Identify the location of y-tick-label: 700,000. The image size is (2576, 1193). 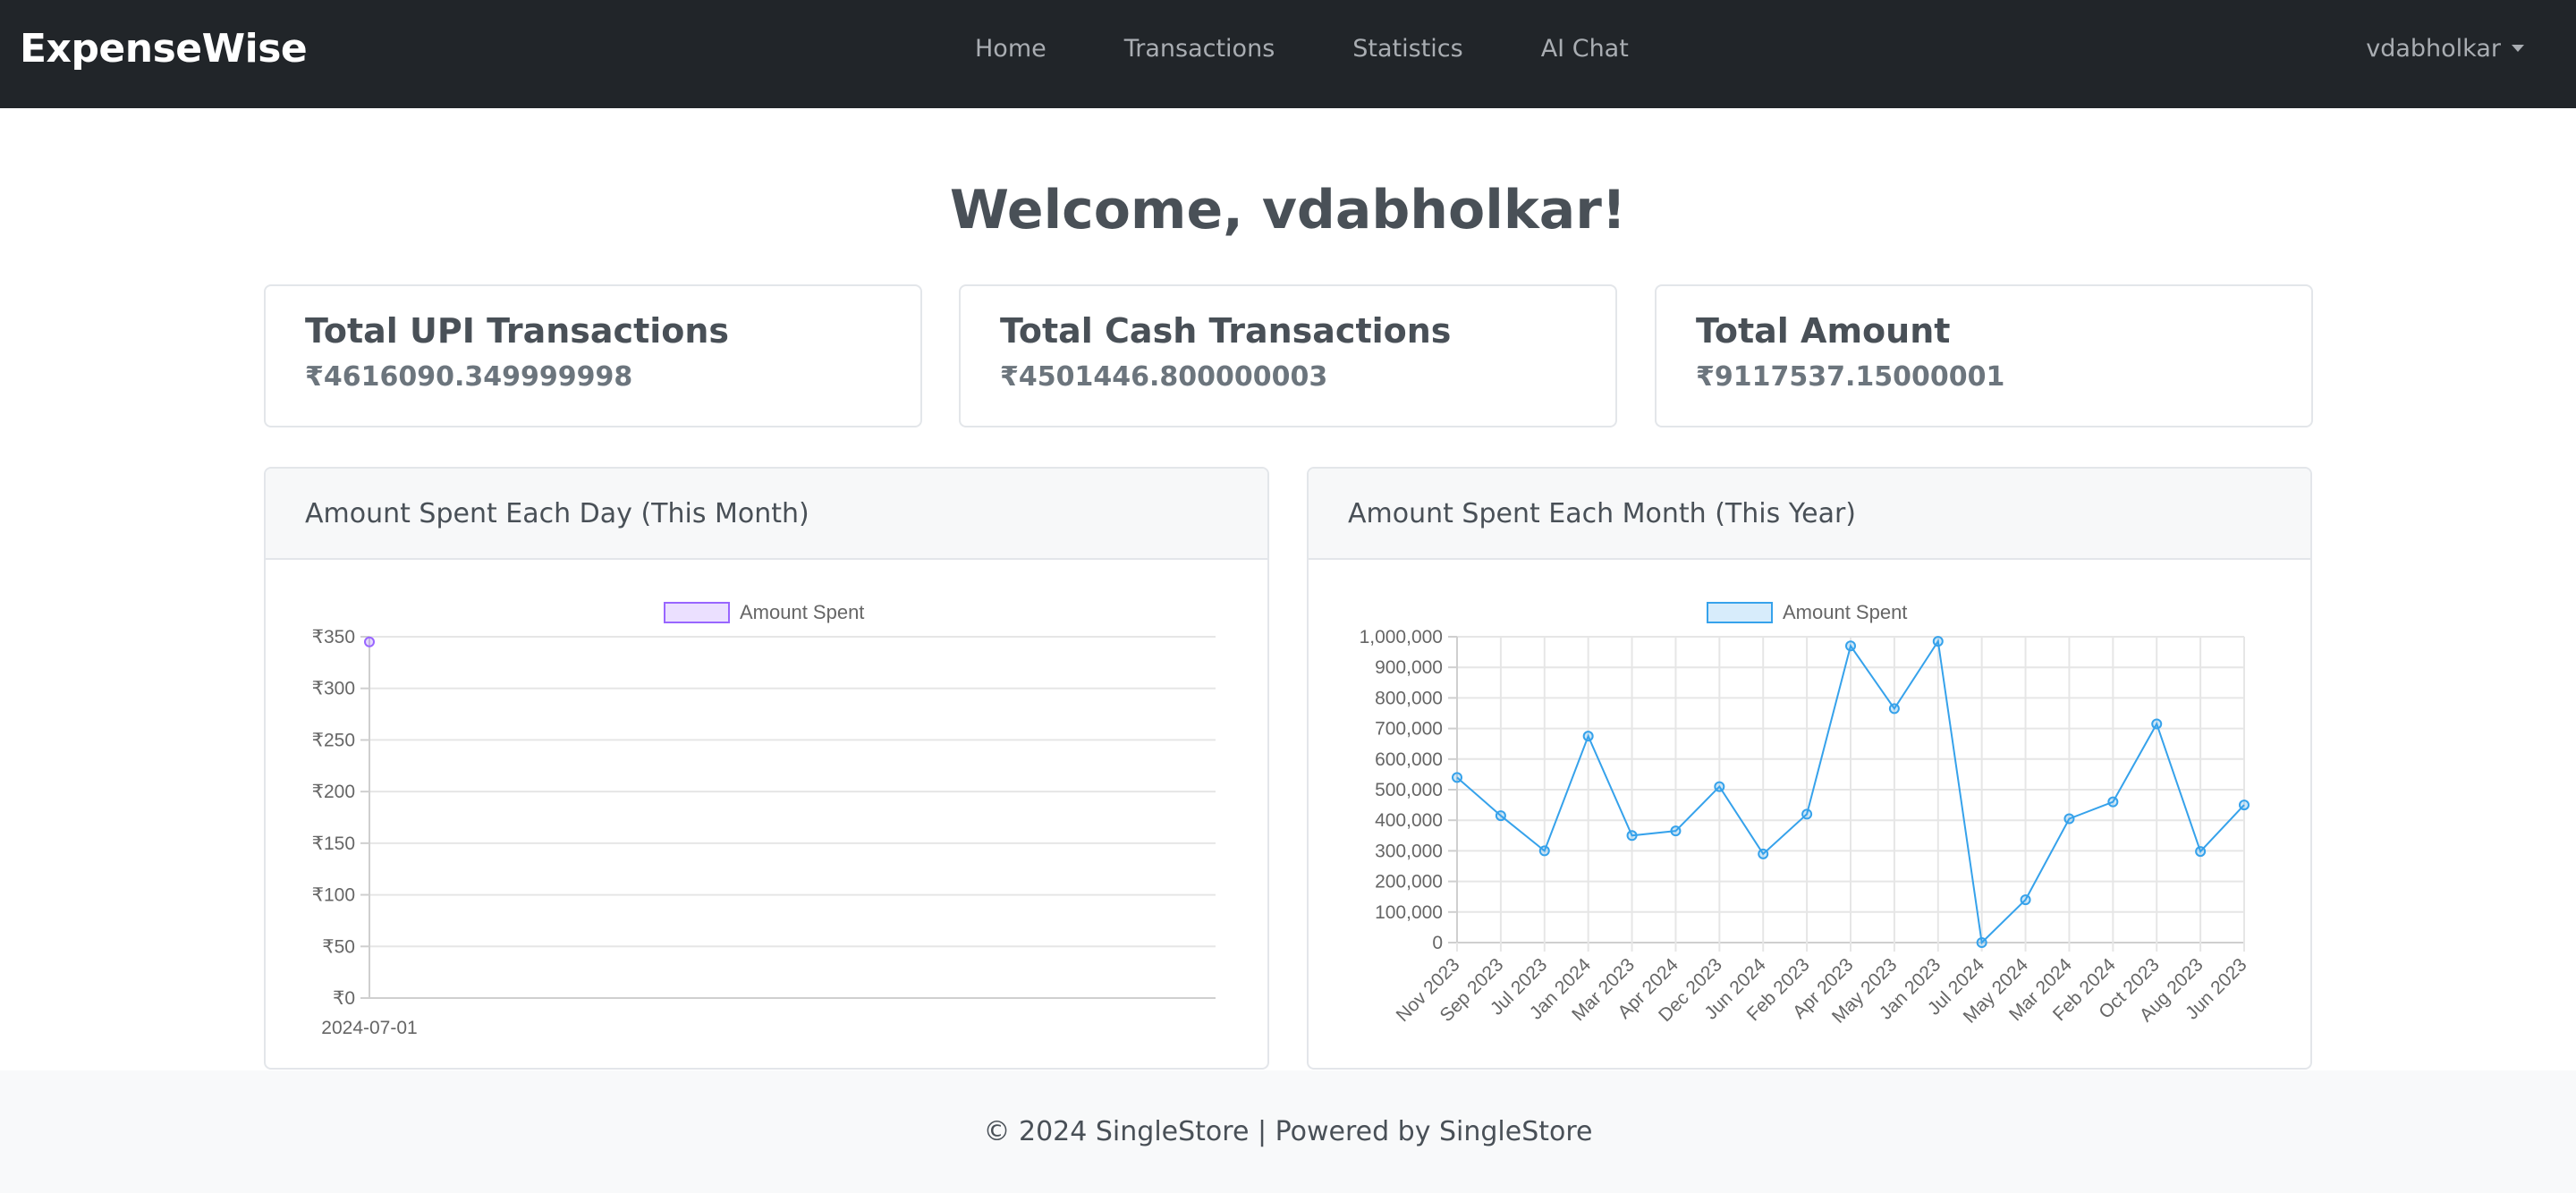
(1409, 730).